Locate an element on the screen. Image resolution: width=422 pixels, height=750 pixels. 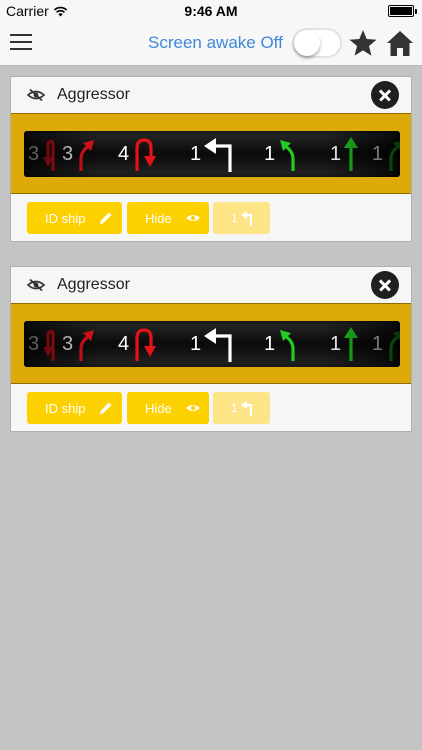
screen-awake-toggle is located at coordinates (317, 43).